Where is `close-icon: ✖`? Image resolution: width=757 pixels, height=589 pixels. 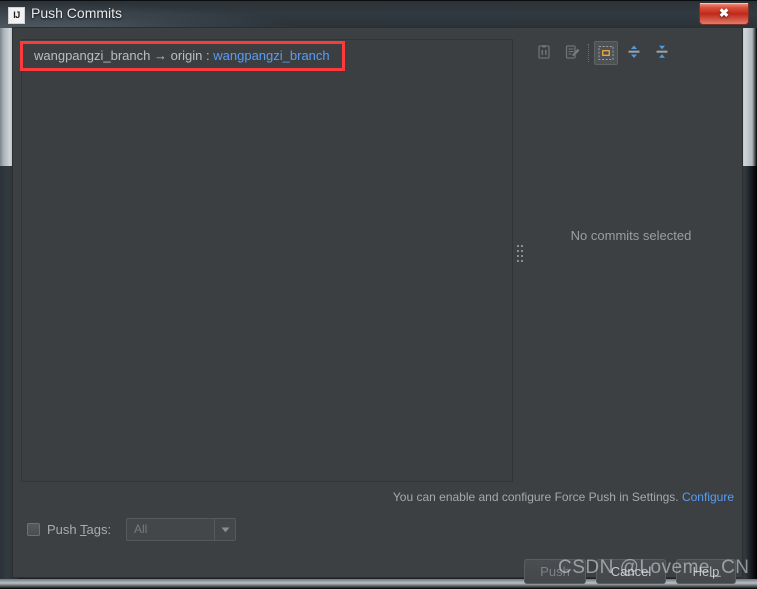 close-icon: ✖ is located at coordinates (724, 13).